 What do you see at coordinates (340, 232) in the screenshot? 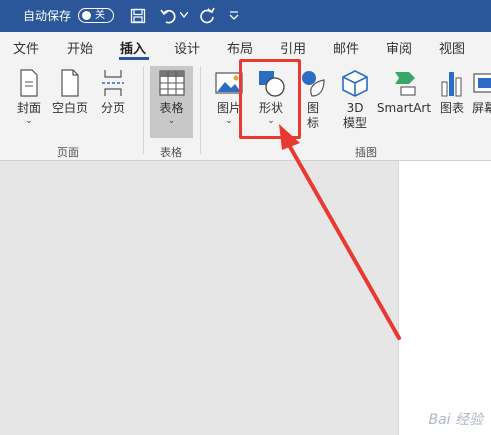
I see `annotation-arrow` at bounding box center [340, 232].